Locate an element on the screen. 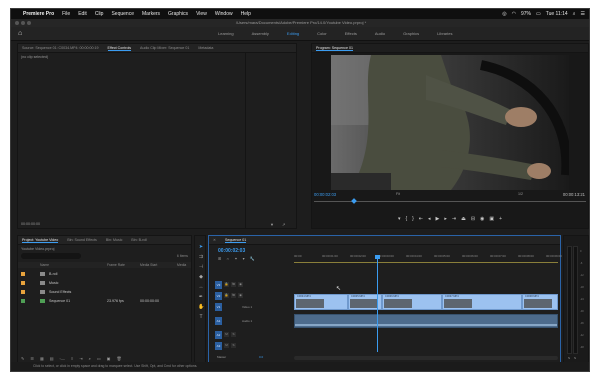  control-center-icon: ☰ is located at coordinates (583, 14).